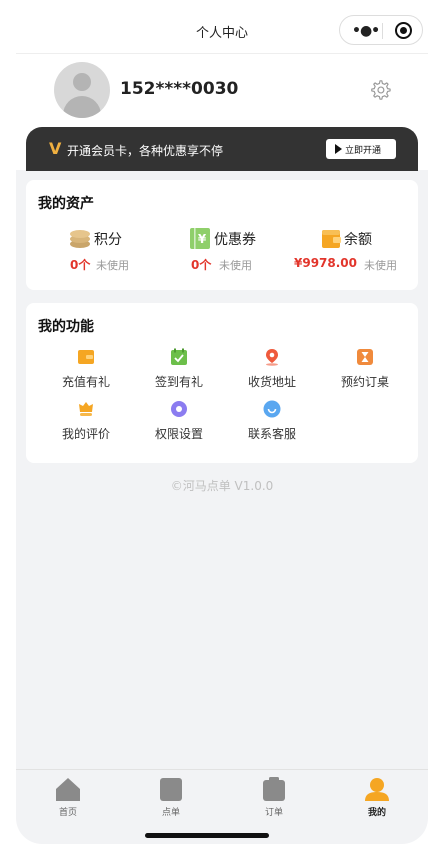  I want to click on capsule-divider, so click(382, 31).